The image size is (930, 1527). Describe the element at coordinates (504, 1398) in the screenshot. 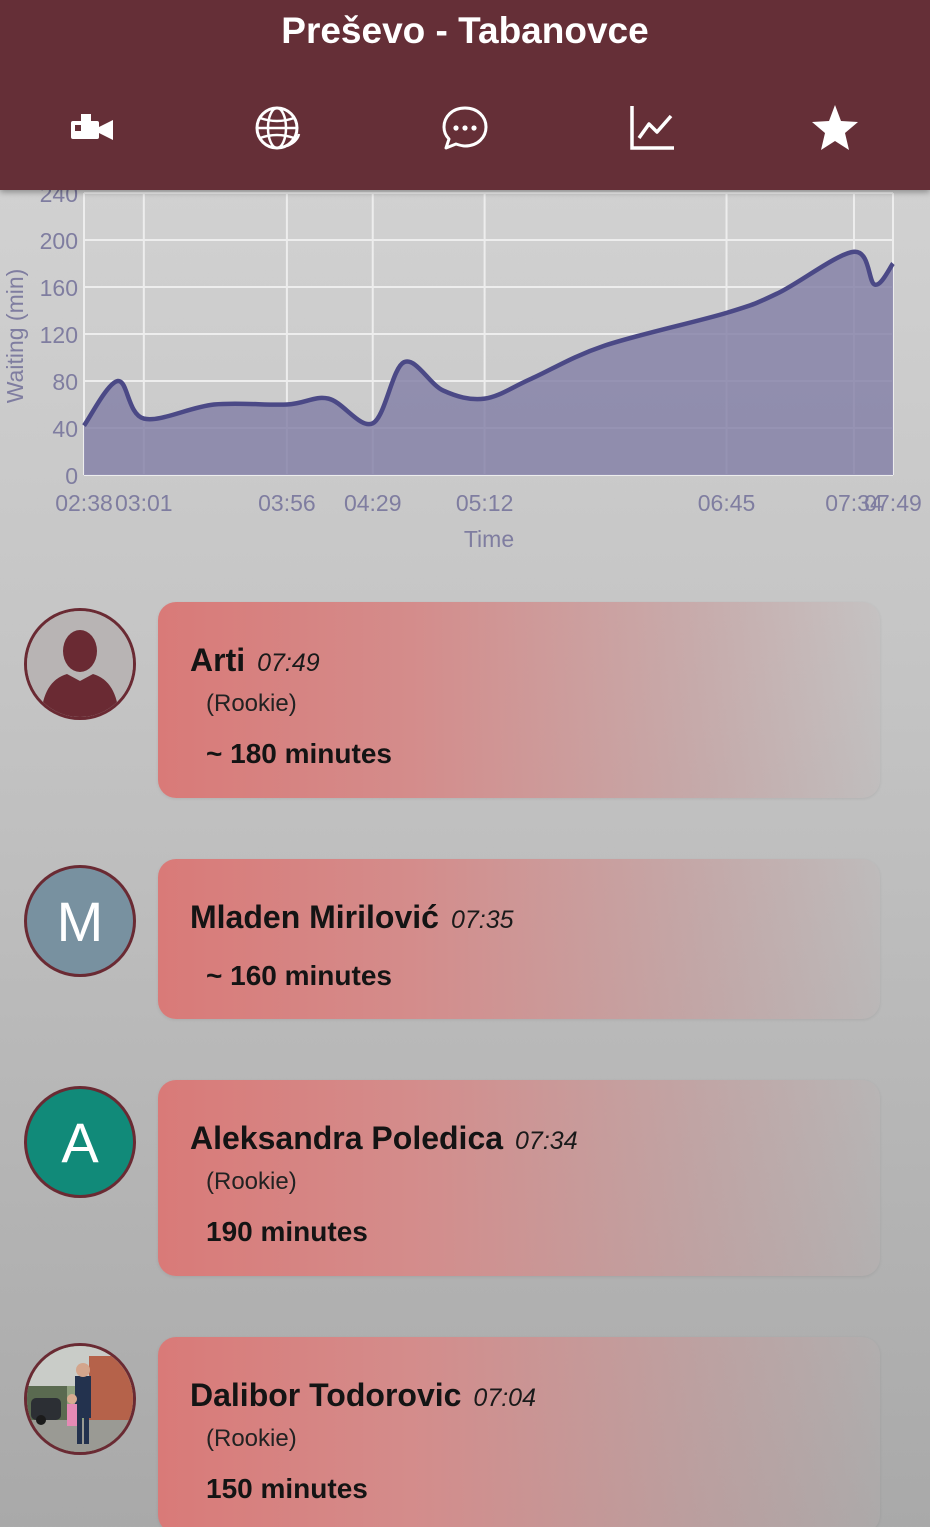

I see `report-time: 07:04` at that location.